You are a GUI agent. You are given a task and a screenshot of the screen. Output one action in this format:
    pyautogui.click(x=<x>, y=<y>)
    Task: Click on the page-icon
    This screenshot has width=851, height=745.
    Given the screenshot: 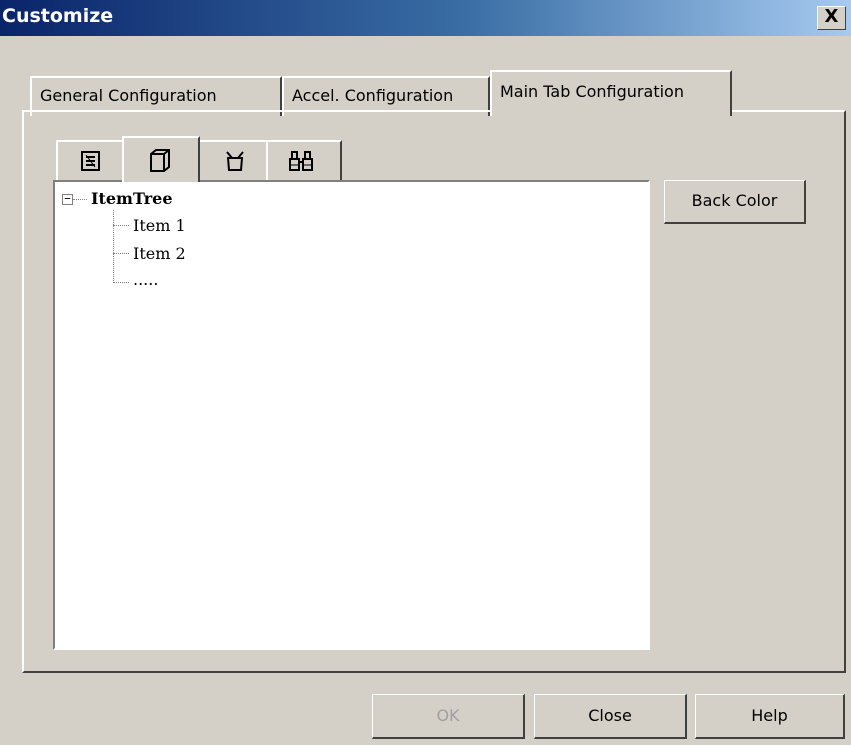 What is the action you would take?
    pyautogui.click(x=160, y=160)
    